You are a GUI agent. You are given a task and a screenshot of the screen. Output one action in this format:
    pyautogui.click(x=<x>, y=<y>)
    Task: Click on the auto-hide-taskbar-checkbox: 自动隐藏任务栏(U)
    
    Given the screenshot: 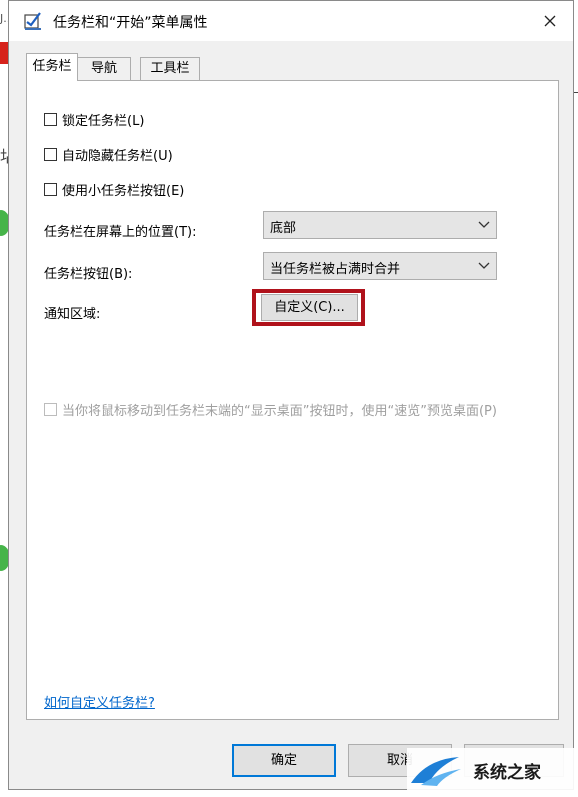 What is the action you would take?
    pyautogui.click(x=108, y=154)
    